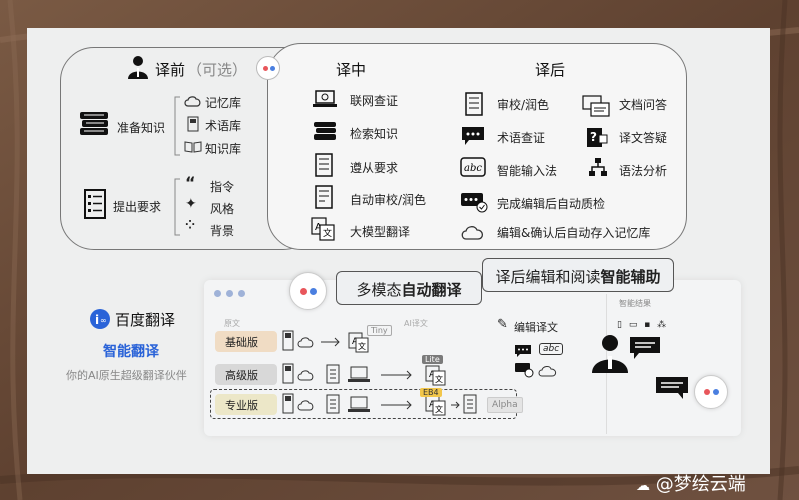 The height and width of the screenshot is (500, 799). What do you see at coordinates (374, 101) in the screenshot?
I see `during-item-0: 联网查证` at bounding box center [374, 101].